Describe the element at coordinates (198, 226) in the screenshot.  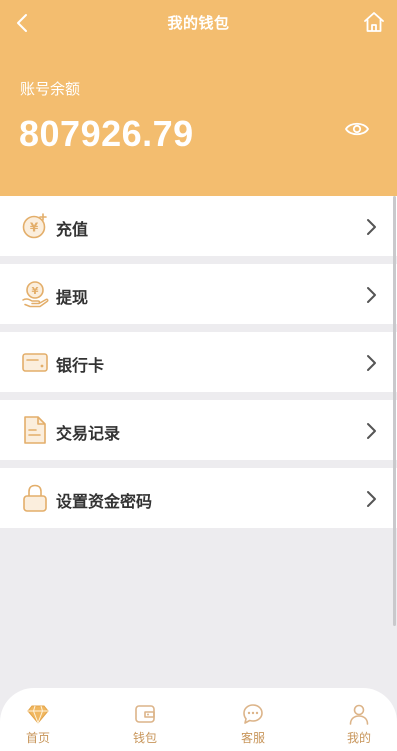
I see `menu-item-recharge: ¥ 充值` at that location.